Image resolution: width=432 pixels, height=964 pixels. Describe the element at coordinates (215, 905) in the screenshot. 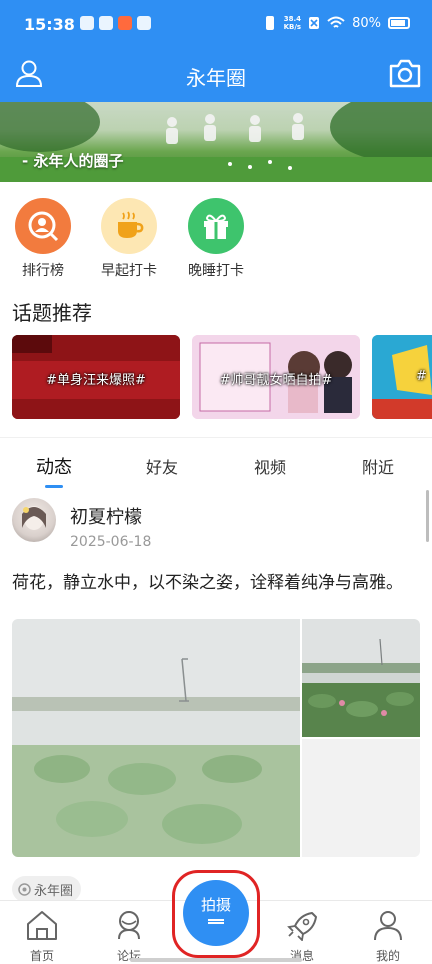

I see `capture-button-label: 拍摄` at that location.